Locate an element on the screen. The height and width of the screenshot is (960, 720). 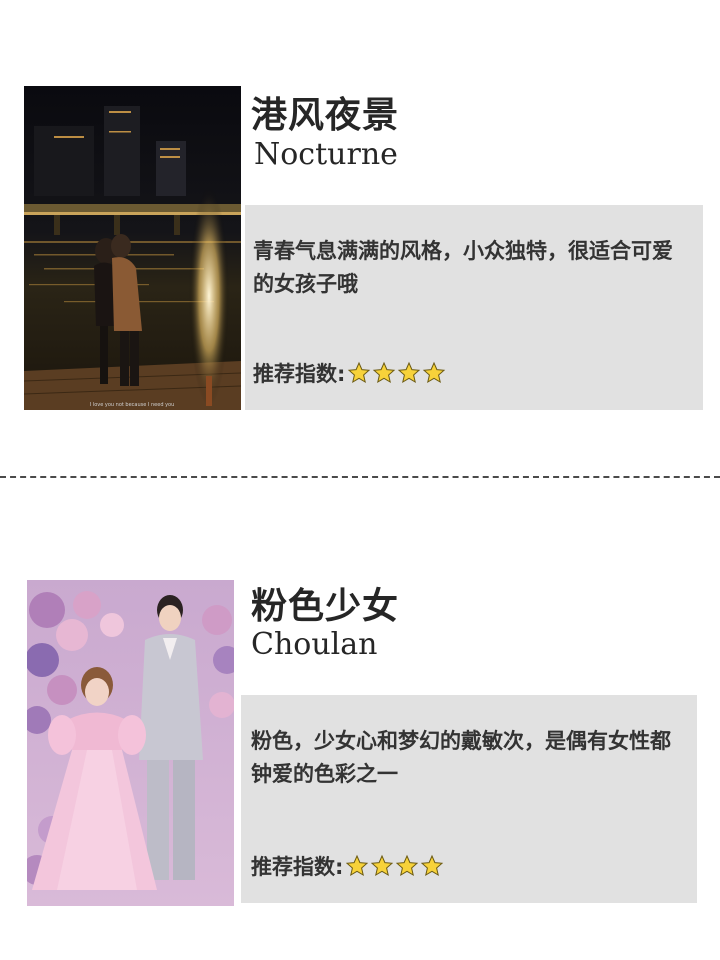
style-description: 粉色，少女心和梦幻的戴敏次，是偶有女性都钟爱的色彩之一 is located at coordinates (461, 757).